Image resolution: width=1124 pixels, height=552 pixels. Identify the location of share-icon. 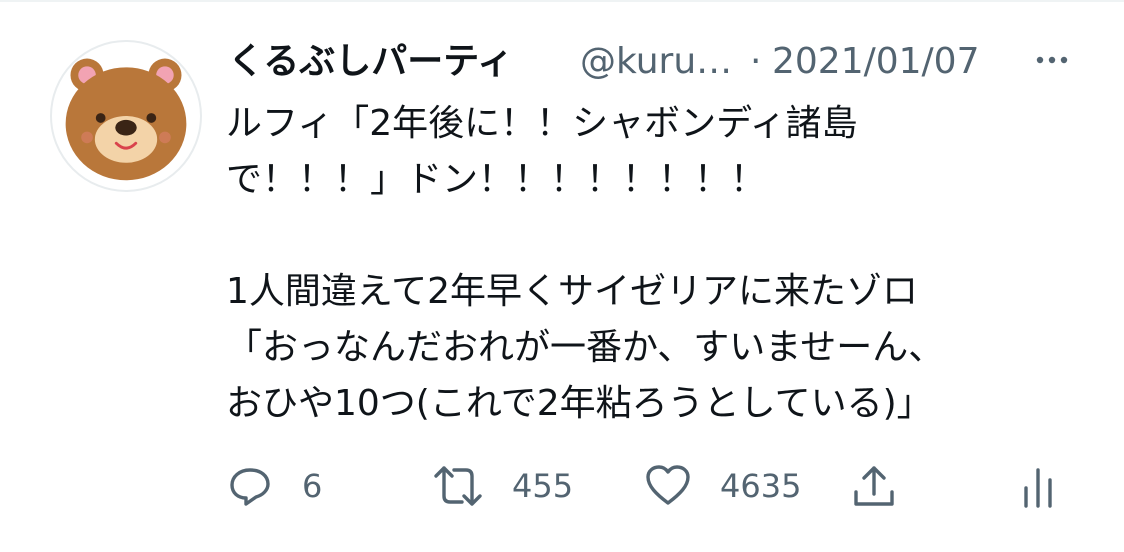
(874, 486).